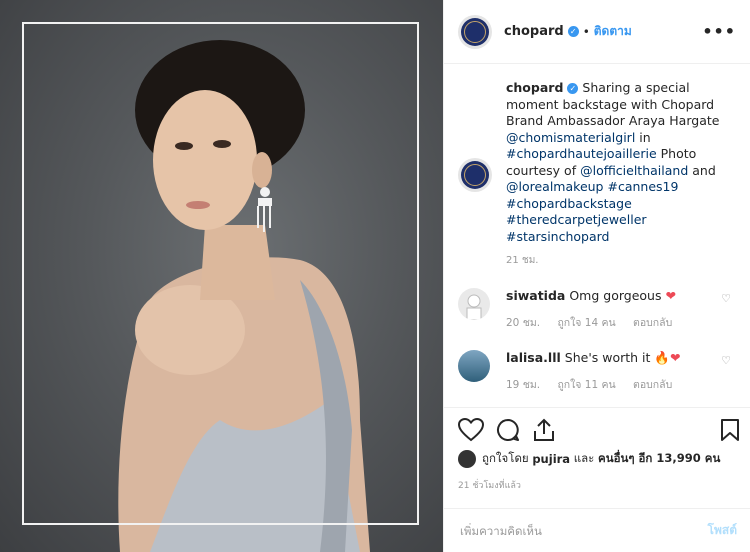 The width and height of the screenshot is (750, 552). What do you see at coordinates (558, 236) in the screenshot?
I see `hashtag-link: #starsinchopard` at bounding box center [558, 236].